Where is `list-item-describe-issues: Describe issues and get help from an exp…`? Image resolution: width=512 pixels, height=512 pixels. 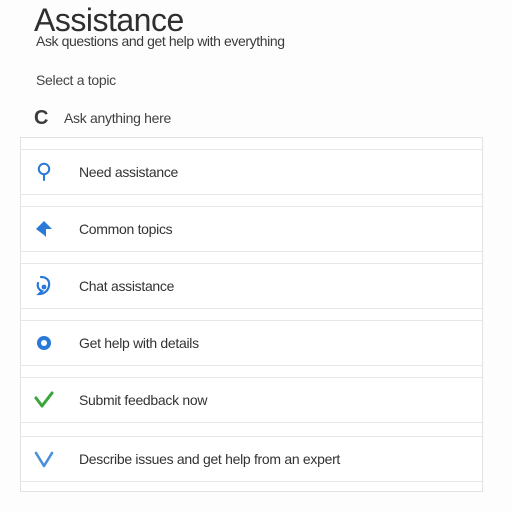 list-item-describe-issues: Describe issues and get help from an exp… is located at coordinates (251, 459).